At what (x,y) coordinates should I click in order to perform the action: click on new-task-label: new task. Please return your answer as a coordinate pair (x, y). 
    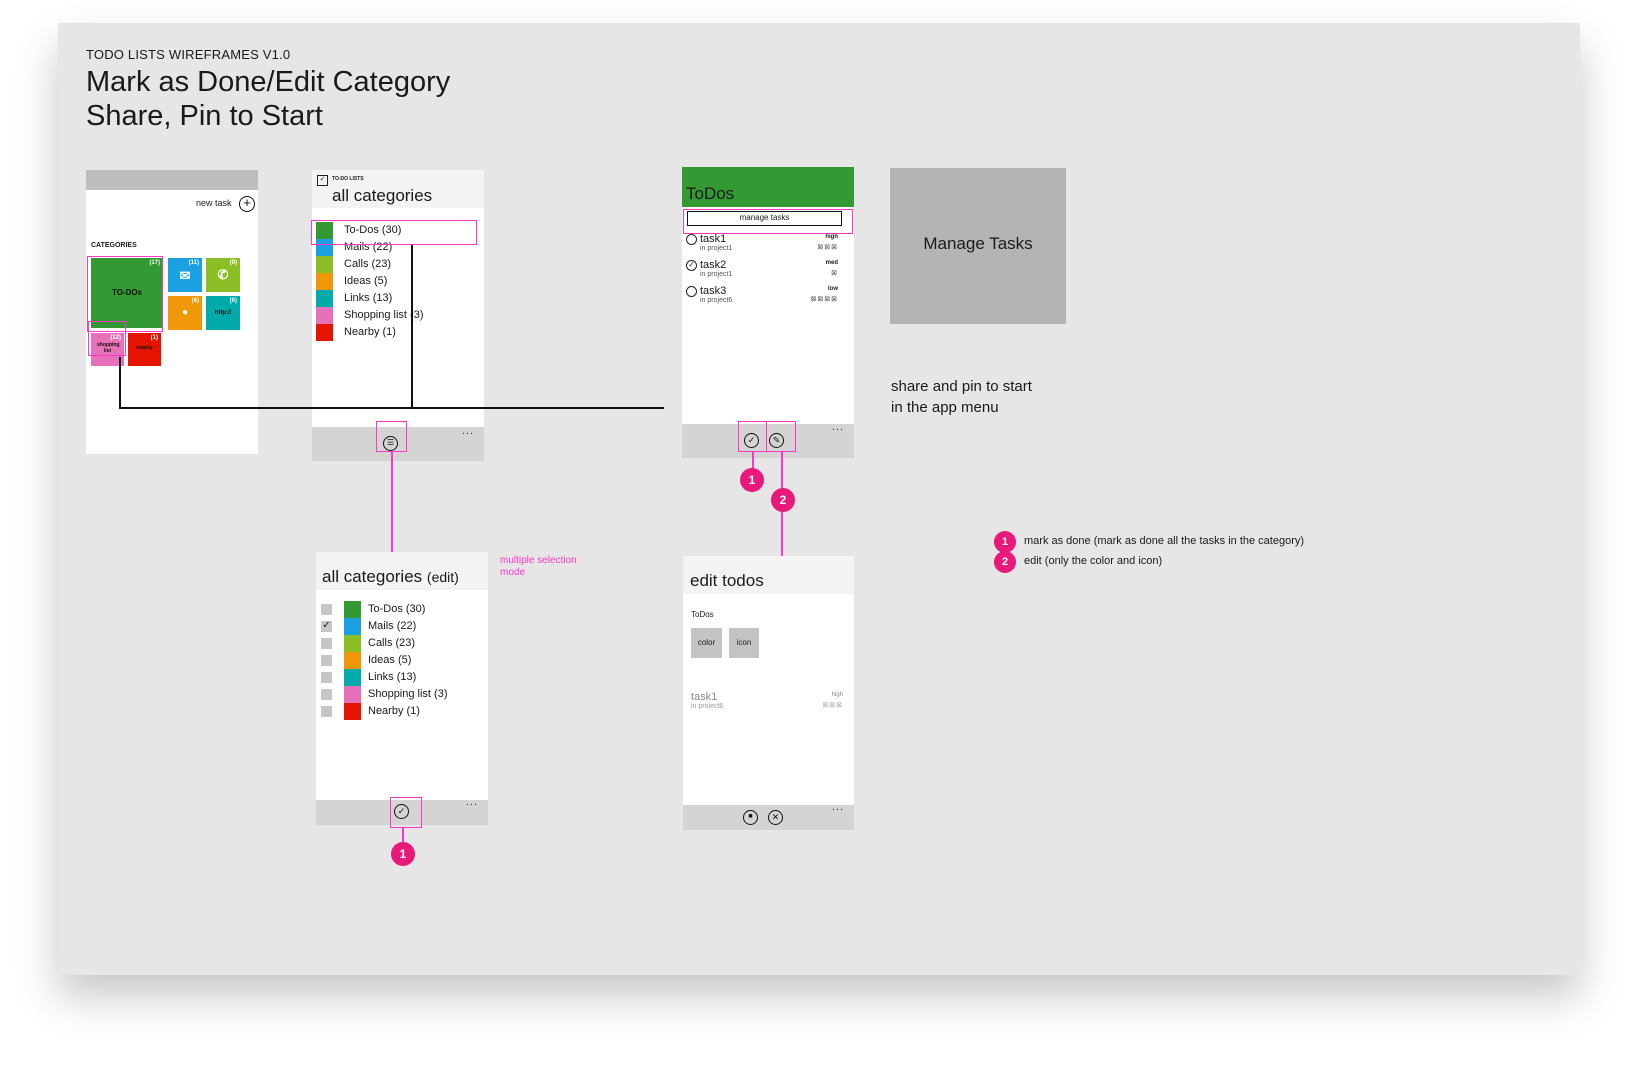
    Looking at the image, I should click on (214, 203).